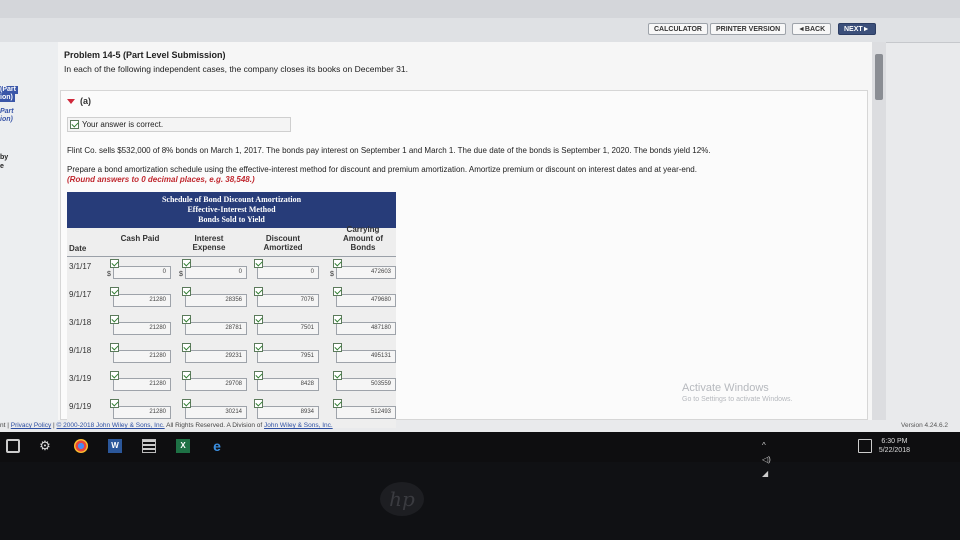  I want to click on part-label: (a), so click(85, 101).